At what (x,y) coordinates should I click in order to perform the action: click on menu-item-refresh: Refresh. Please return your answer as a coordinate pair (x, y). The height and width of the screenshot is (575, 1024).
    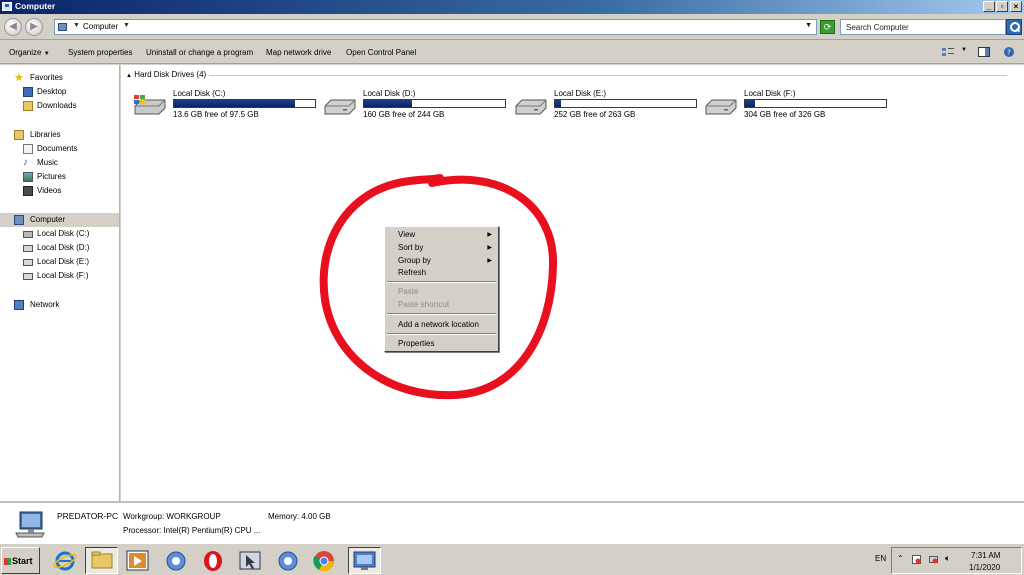
    Looking at the image, I should click on (412, 272).